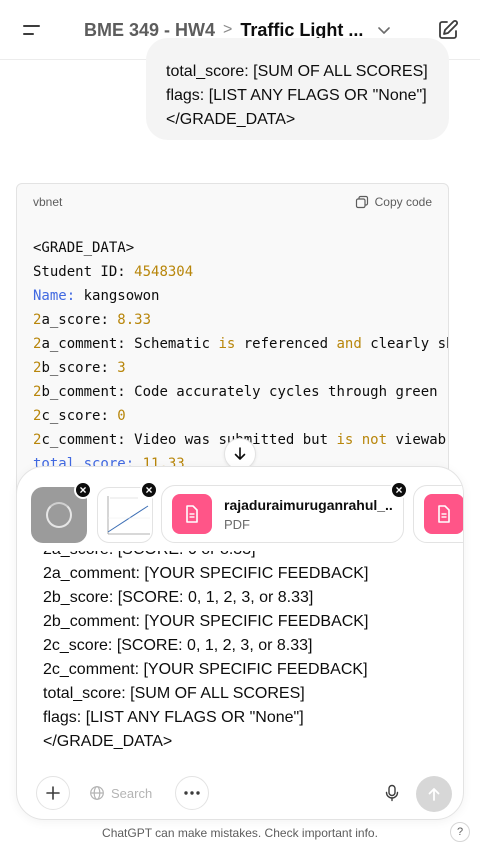 This screenshot has width=480, height=853. I want to click on loading-spinner-icon, so click(59, 515).